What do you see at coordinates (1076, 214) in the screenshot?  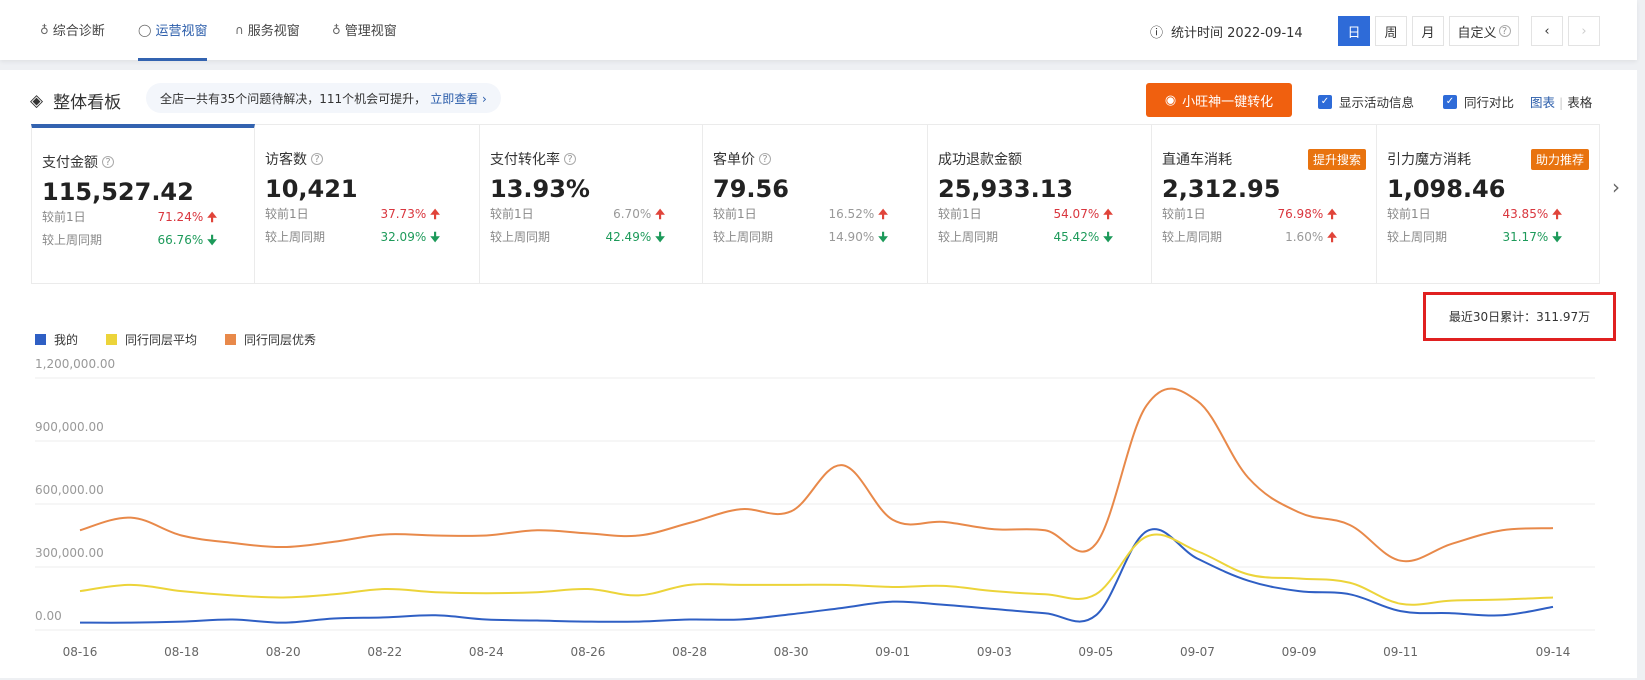 I see `day-change: 54.07%` at bounding box center [1076, 214].